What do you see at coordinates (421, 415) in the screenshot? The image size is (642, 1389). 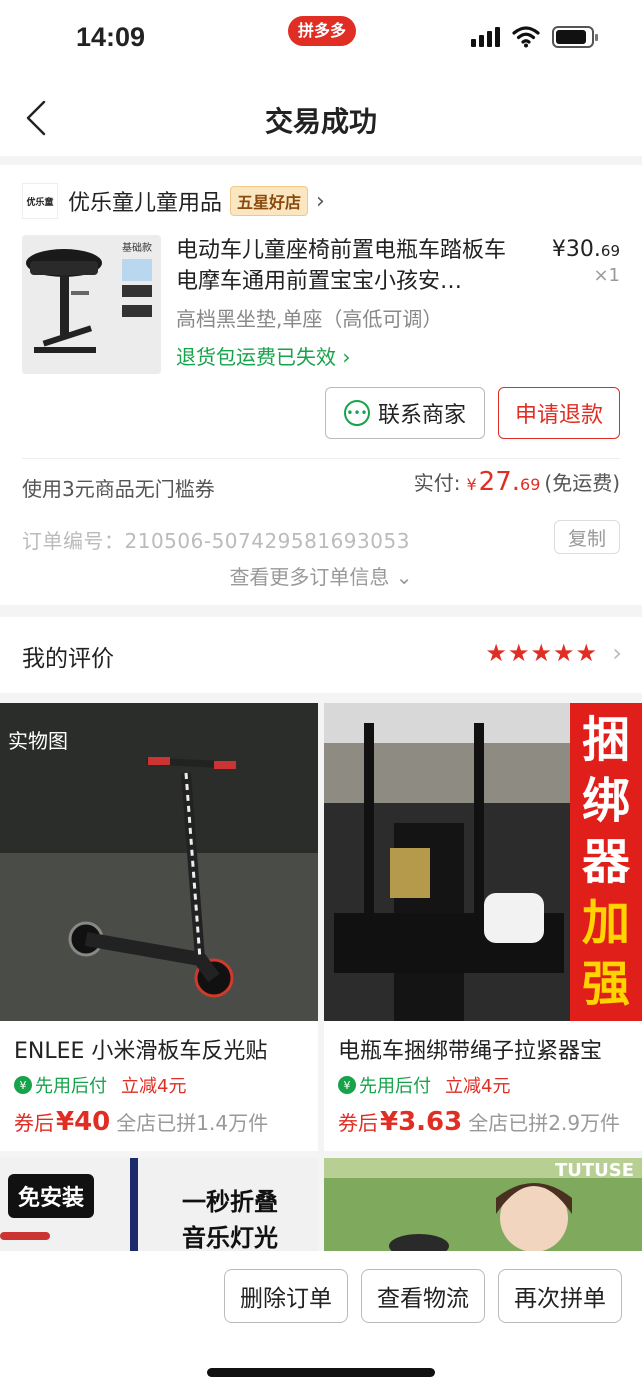 I see `contact-label: 联系商家` at bounding box center [421, 415].